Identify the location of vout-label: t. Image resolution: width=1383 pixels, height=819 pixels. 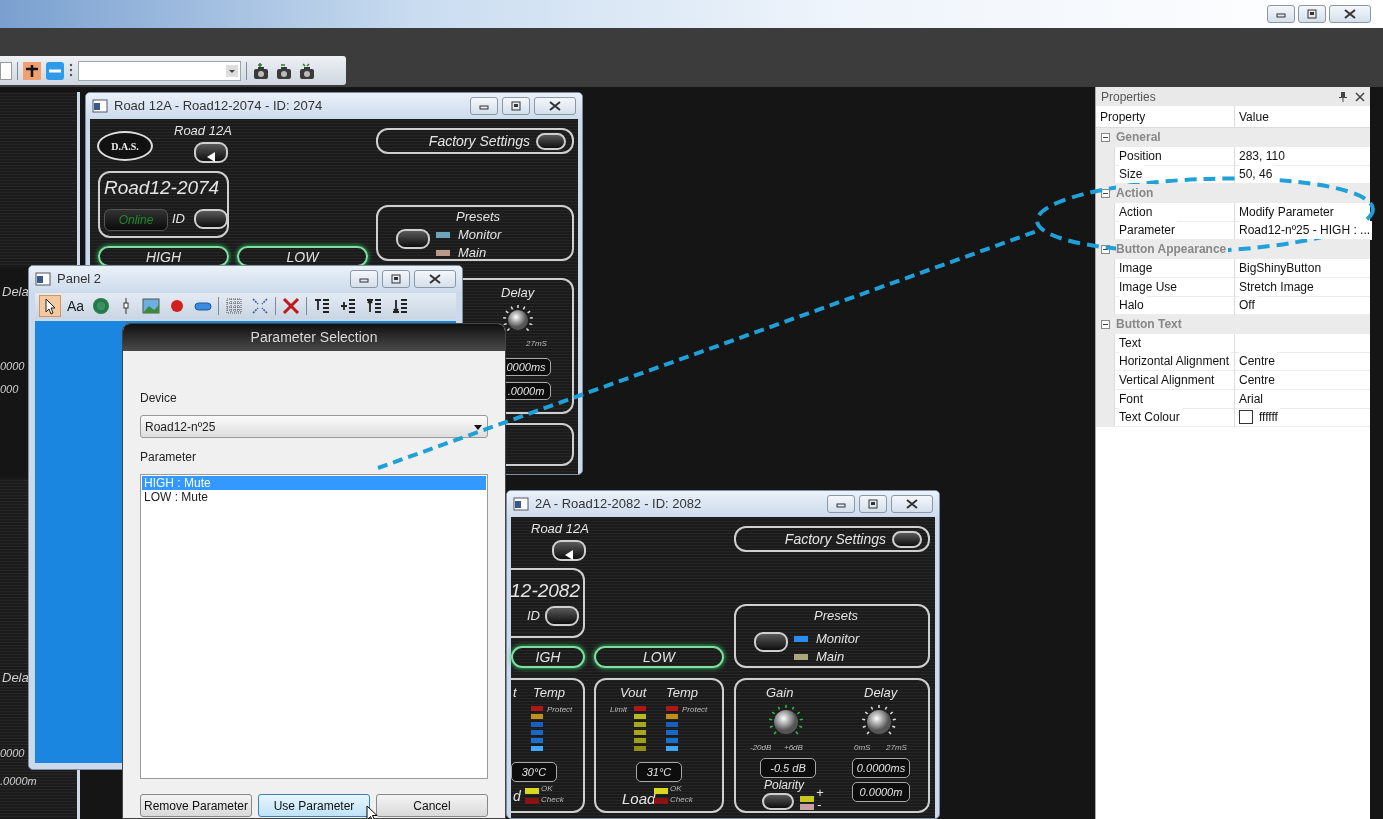
(515, 693).